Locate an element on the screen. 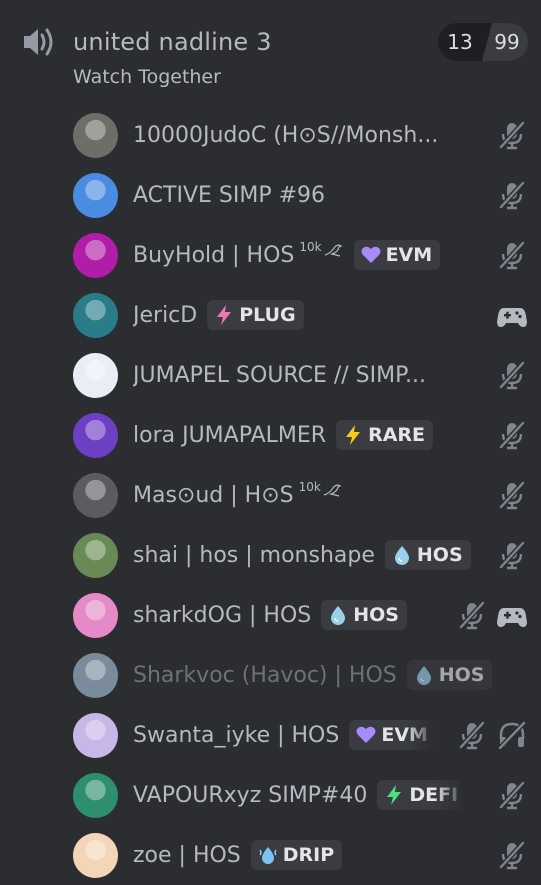  voice-user-row: BuyHold | HOS 10k EVM is located at coordinates (270, 255).